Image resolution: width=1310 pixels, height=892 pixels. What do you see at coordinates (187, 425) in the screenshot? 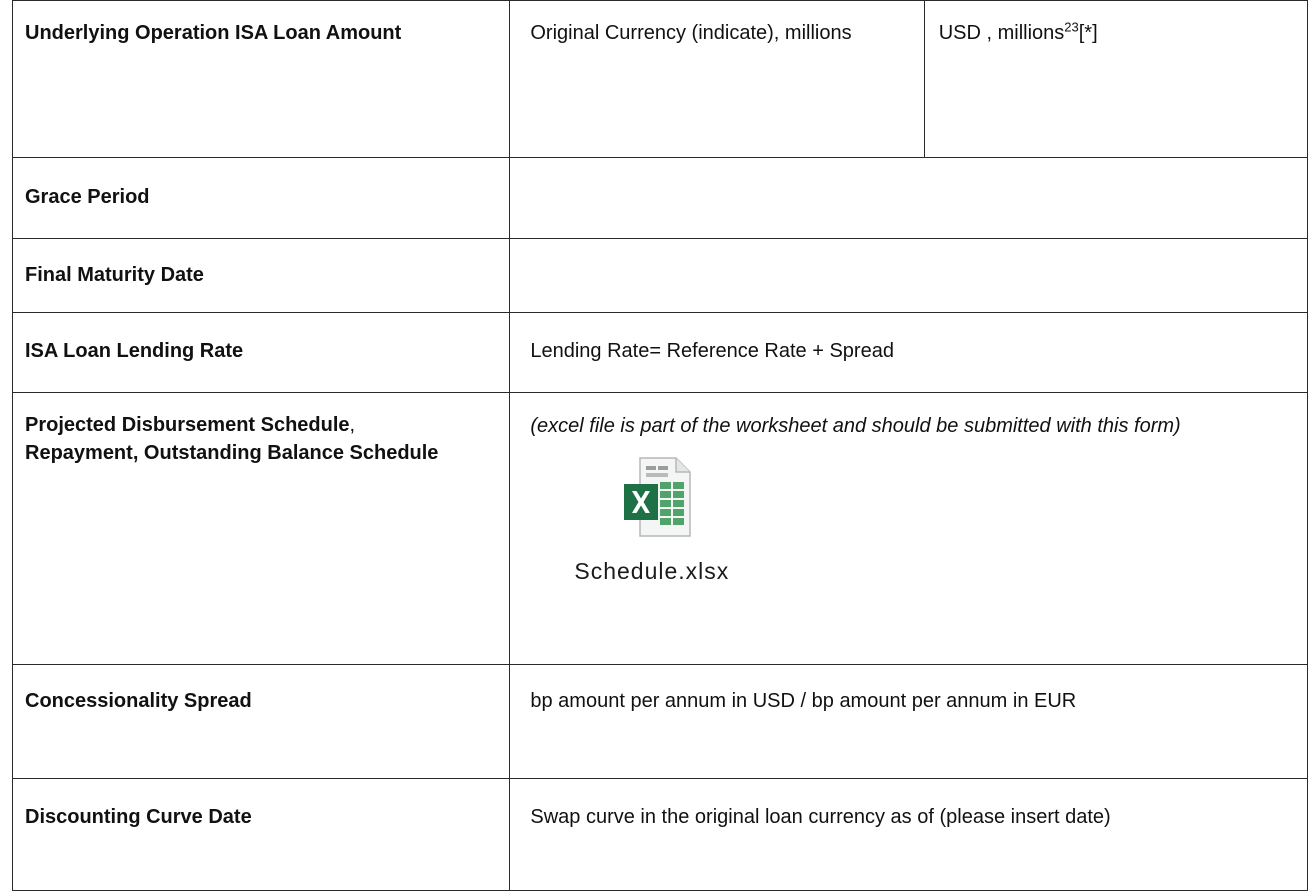
I see `schedule-label-part1: Projected Disbursement Schedule` at bounding box center [187, 425].